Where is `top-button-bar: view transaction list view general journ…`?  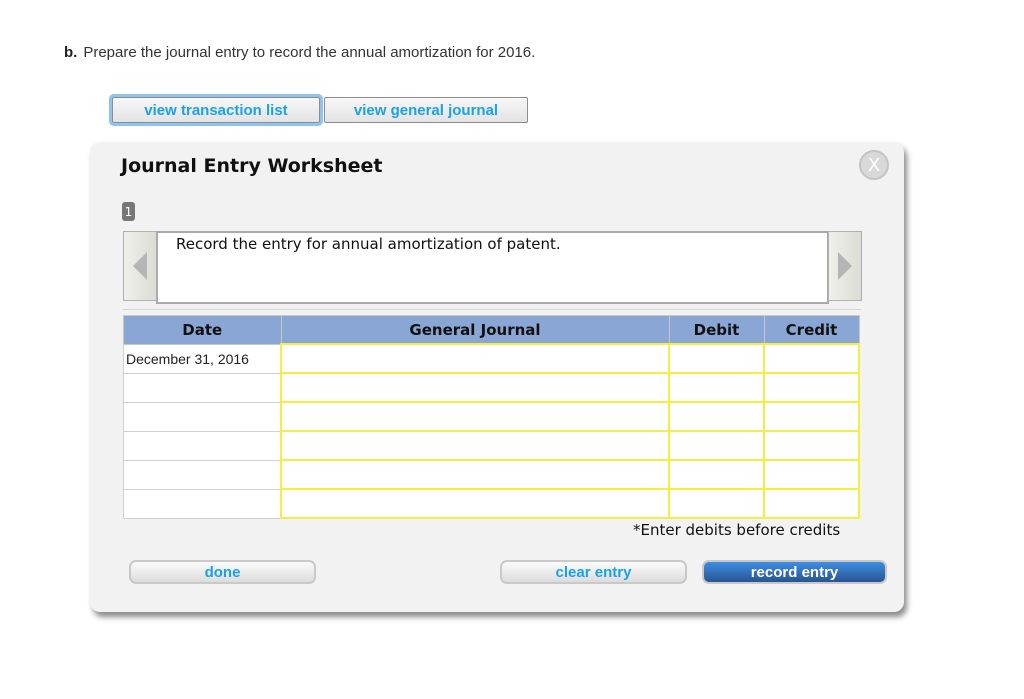 top-button-bar: view transaction list view general journ… is located at coordinates (318, 108).